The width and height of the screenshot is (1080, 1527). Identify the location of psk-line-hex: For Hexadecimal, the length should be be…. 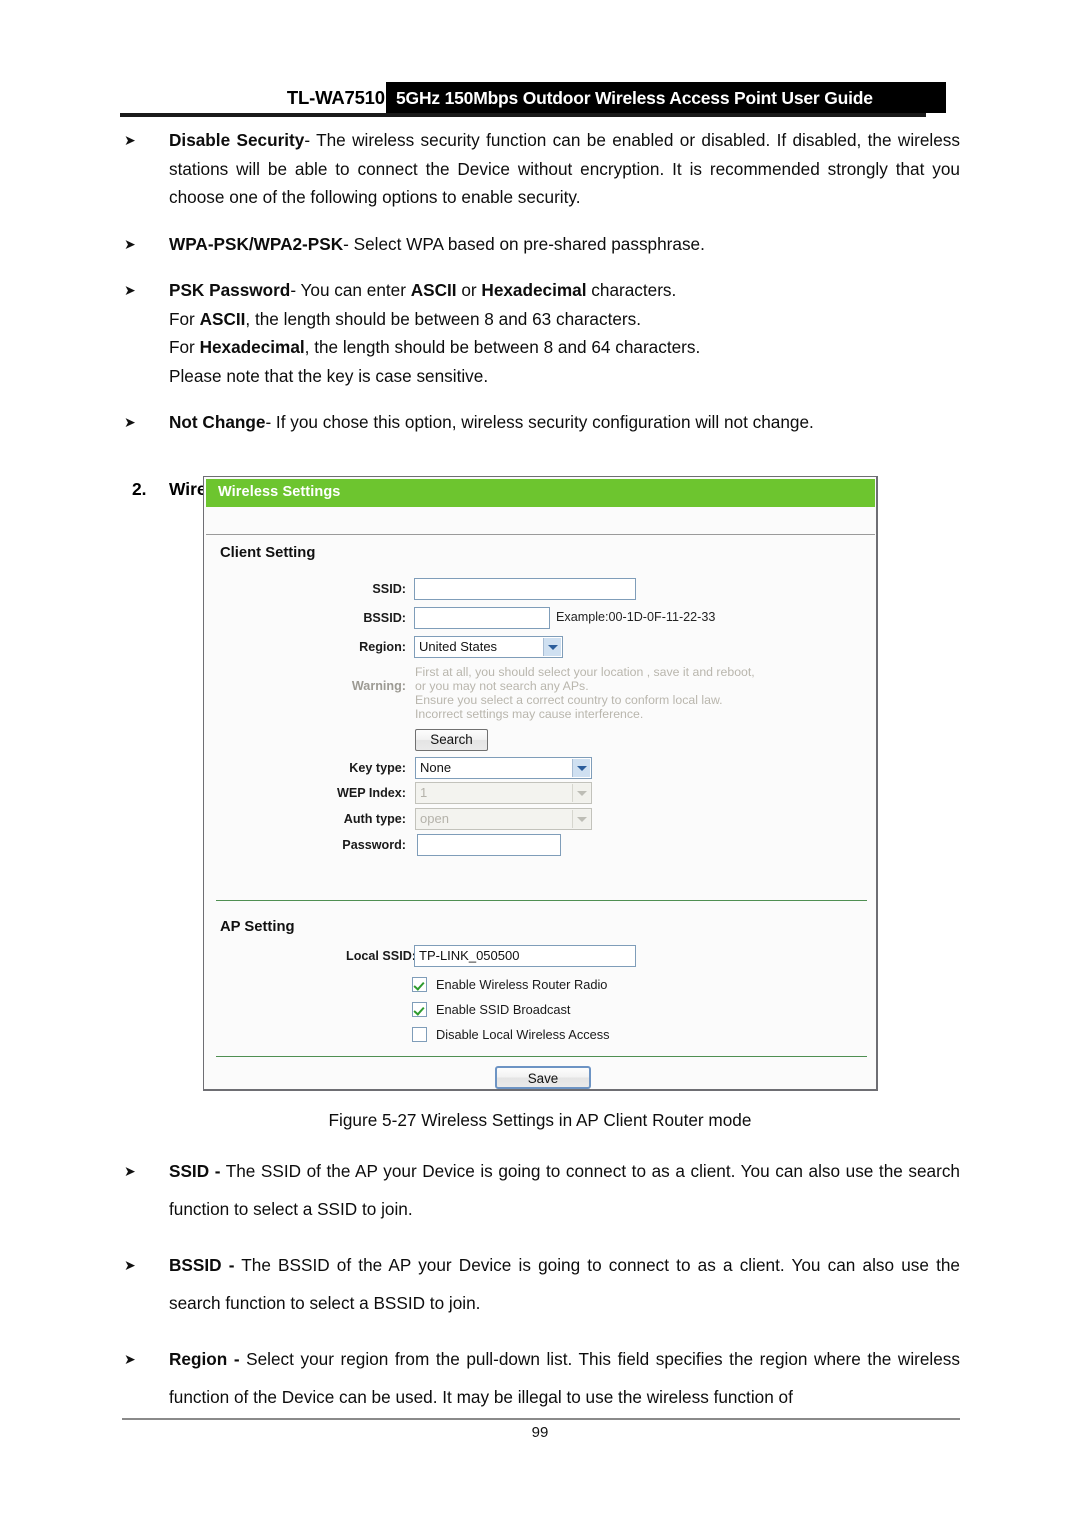
(435, 347).